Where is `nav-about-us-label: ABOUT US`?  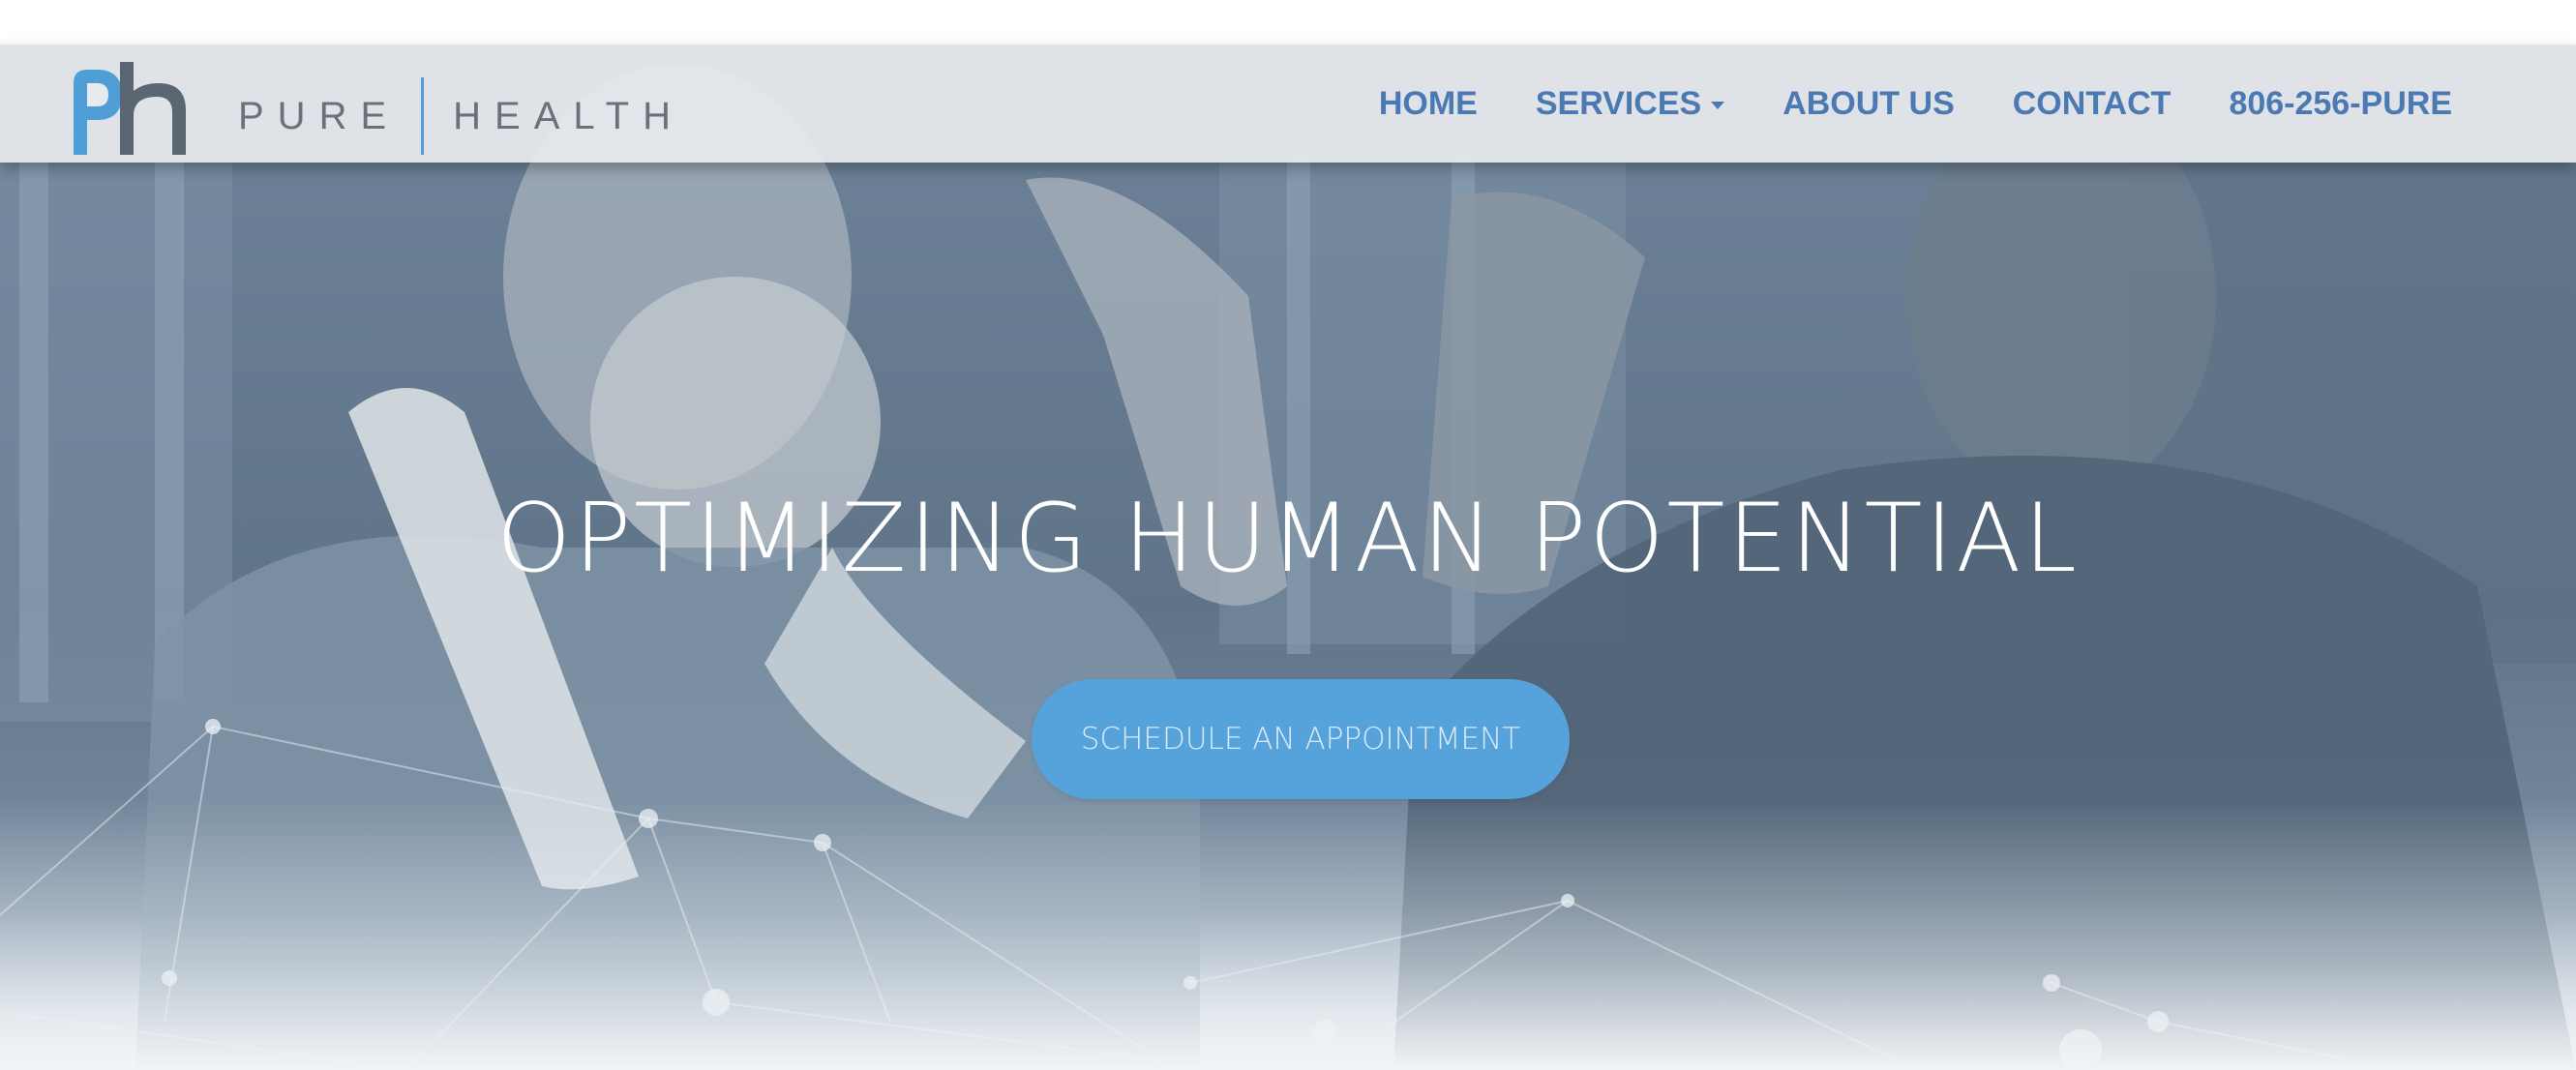 nav-about-us-label: ABOUT US is located at coordinates (1868, 103).